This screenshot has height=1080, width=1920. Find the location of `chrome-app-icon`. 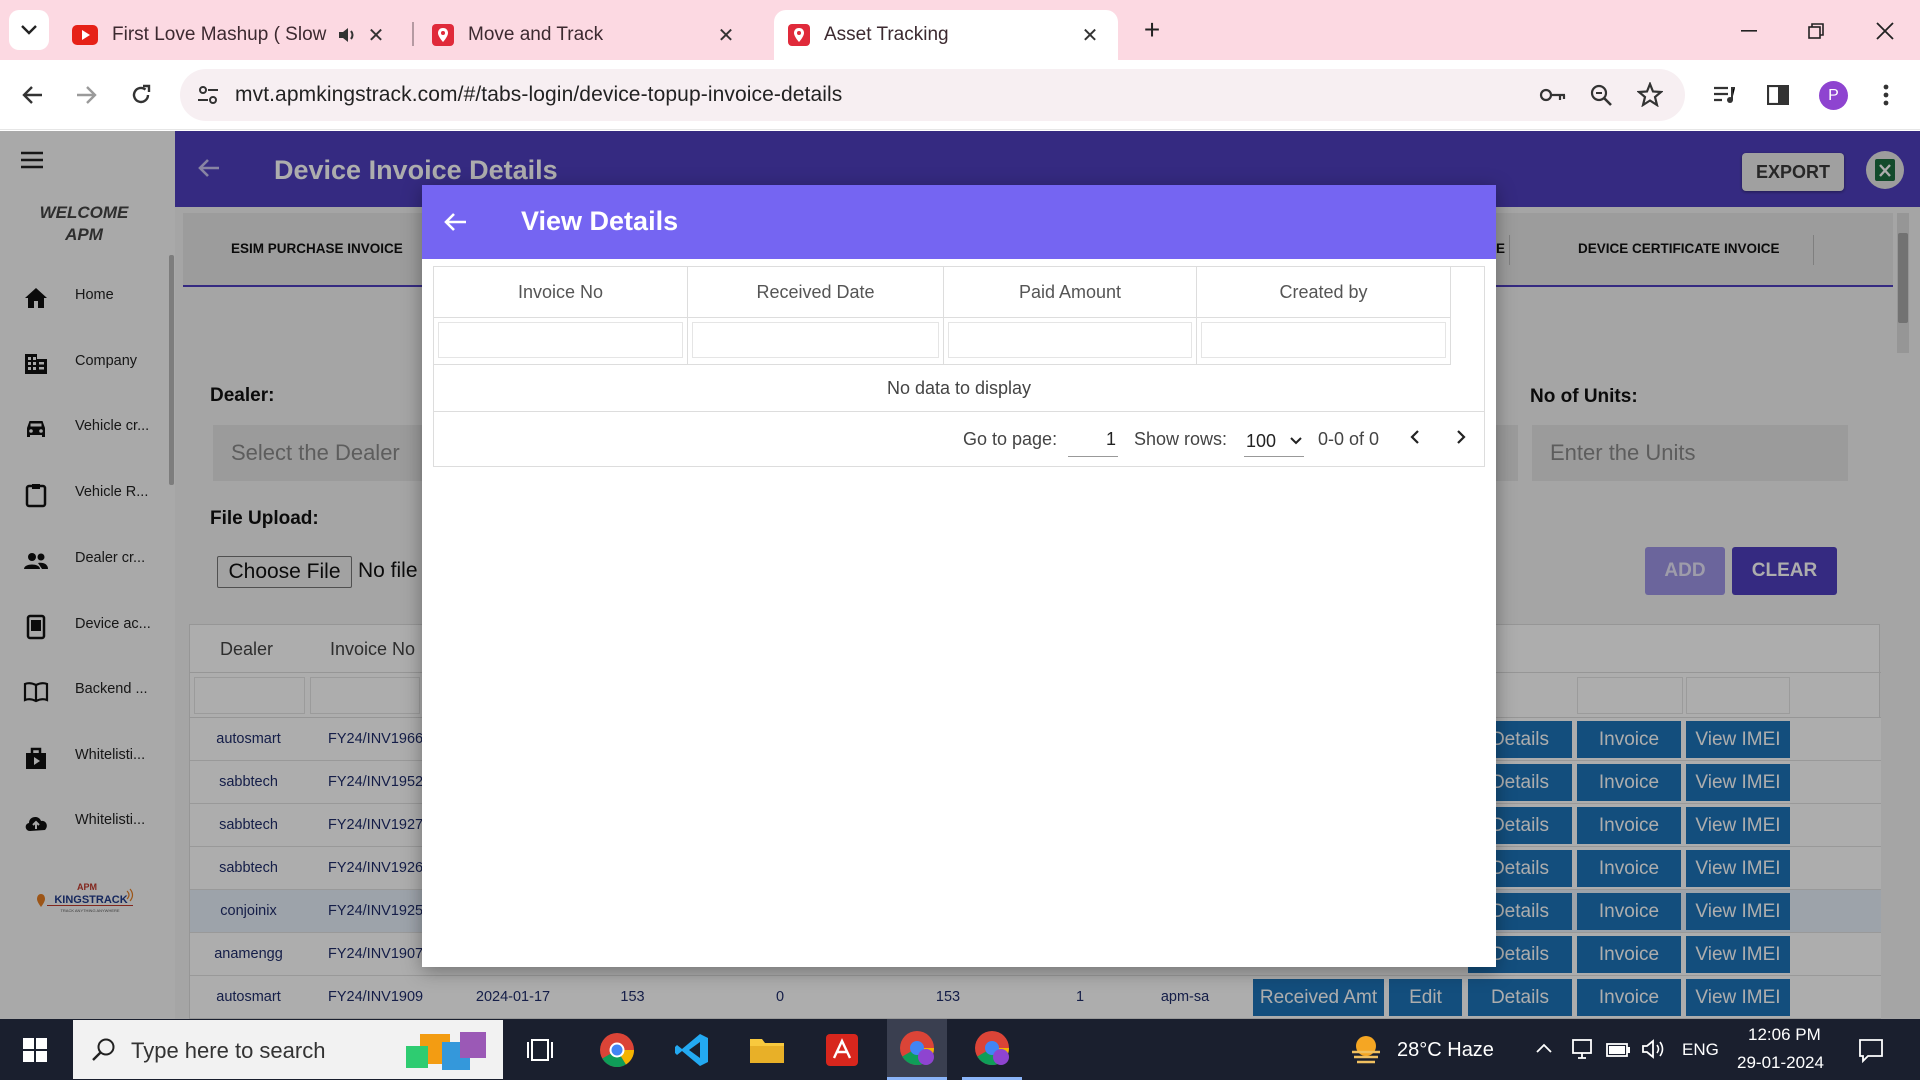

chrome-app-icon is located at coordinates (617, 1049).